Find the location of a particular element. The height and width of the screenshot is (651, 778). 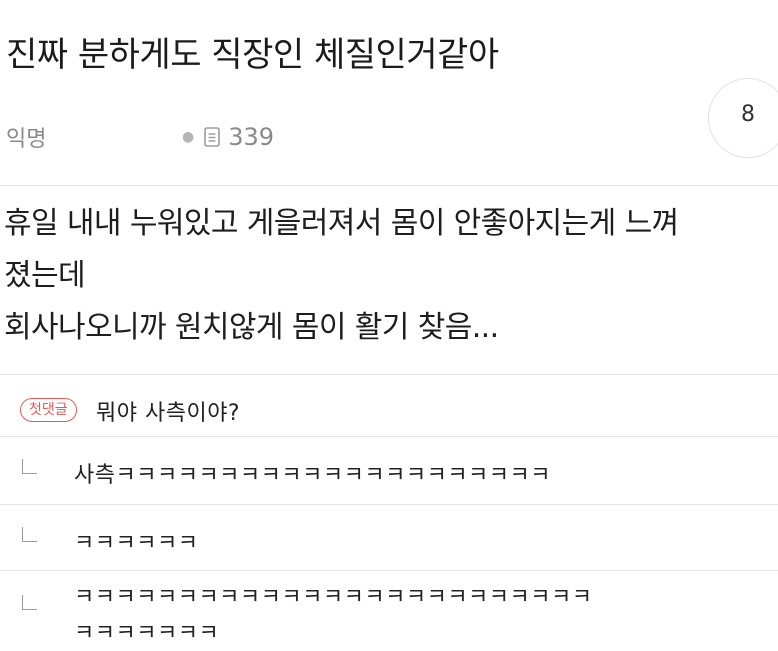

reply-item: ㅋㅋㅋㅋㅋㅋㅋㅋㅋㅋㅋㅋㅋㅋㅋㅋㅋㅋㅋㅋㅋㅋㅋㅋㅋ ㅋㅋㅋㅋㅋㅋㅋ is located at coordinates (389, 610).